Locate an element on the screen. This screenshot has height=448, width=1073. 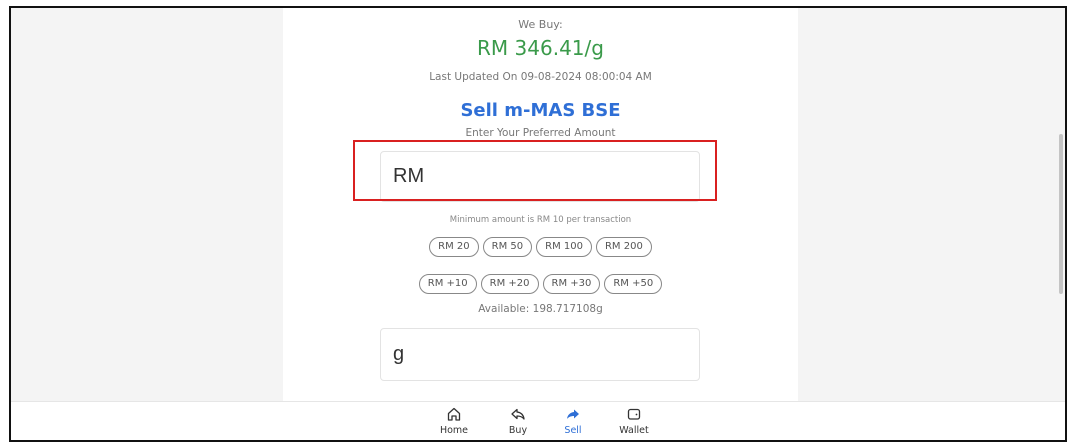
gram-field is located at coordinates (540, 354).